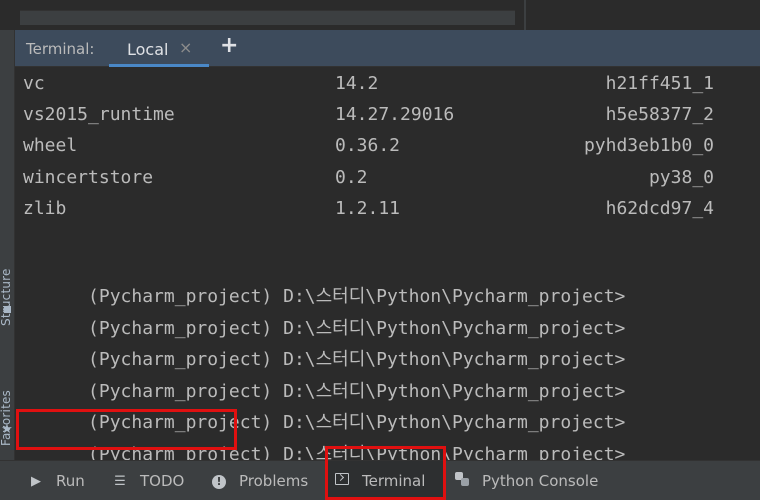 This screenshot has height=500, width=760. What do you see at coordinates (162, 481) in the screenshot?
I see `todo-label: TODO` at bounding box center [162, 481].